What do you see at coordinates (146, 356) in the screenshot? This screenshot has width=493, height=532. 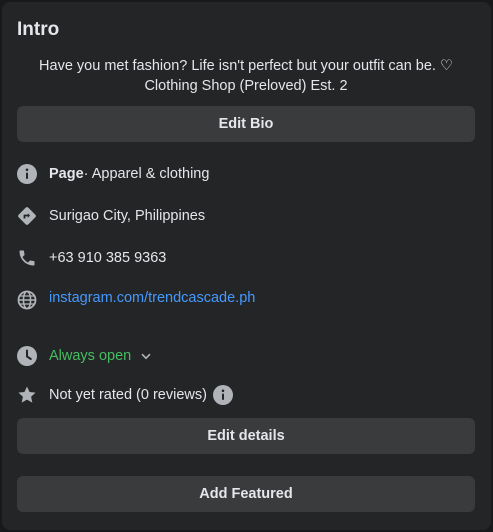 I see `chevron-down-icon` at bounding box center [146, 356].